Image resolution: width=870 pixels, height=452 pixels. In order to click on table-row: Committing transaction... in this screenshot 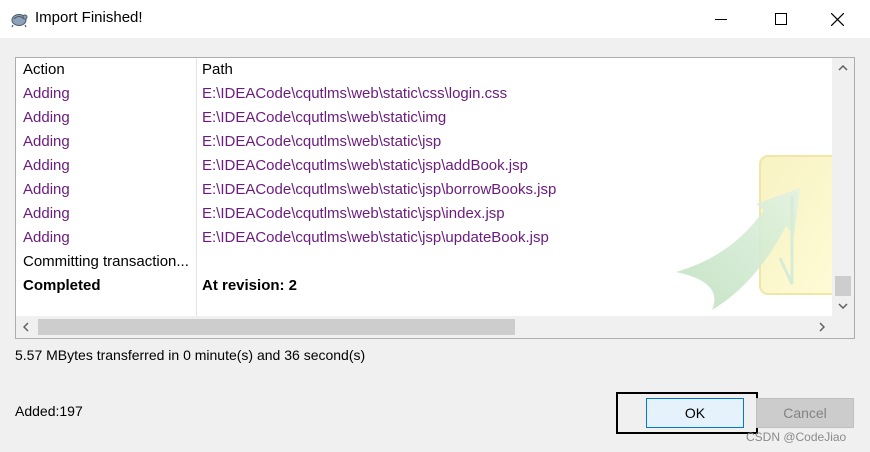, I will do `click(423, 262)`.